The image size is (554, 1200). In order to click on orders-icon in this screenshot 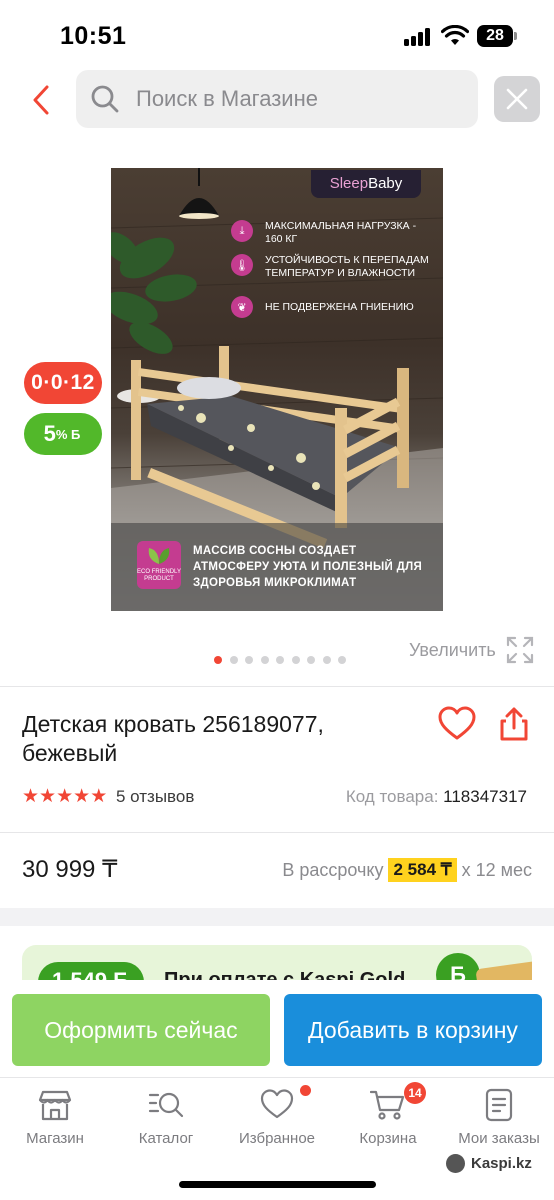, I will do `click(499, 1105)`.